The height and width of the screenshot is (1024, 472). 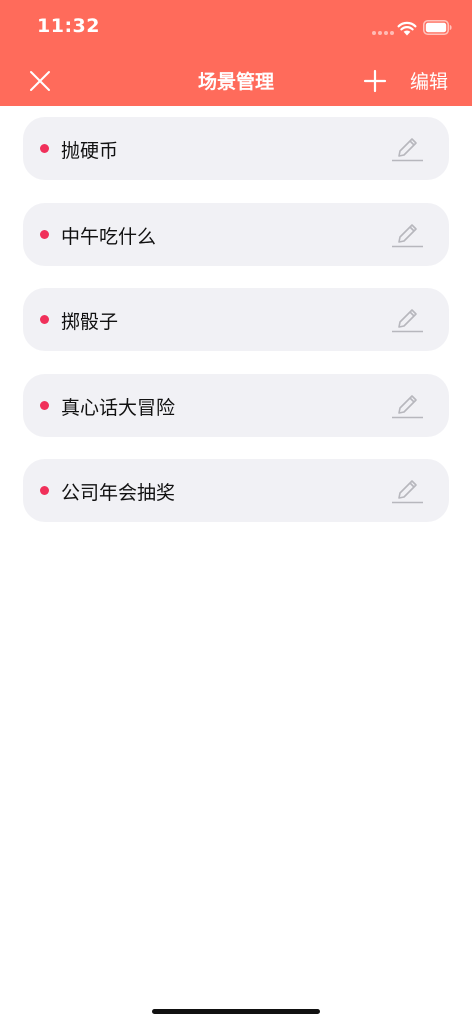 What do you see at coordinates (429, 80) in the screenshot?
I see `edit-button: 编辑` at bounding box center [429, 80].